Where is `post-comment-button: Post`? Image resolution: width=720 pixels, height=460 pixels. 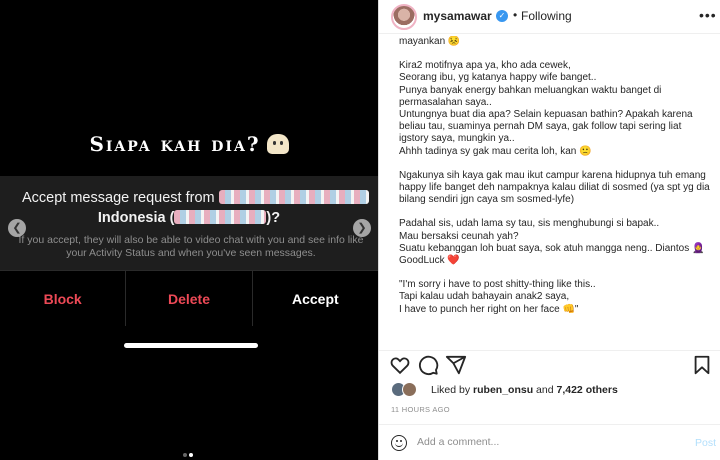 post-comment-button: Post is located at coordinates (705, 443).